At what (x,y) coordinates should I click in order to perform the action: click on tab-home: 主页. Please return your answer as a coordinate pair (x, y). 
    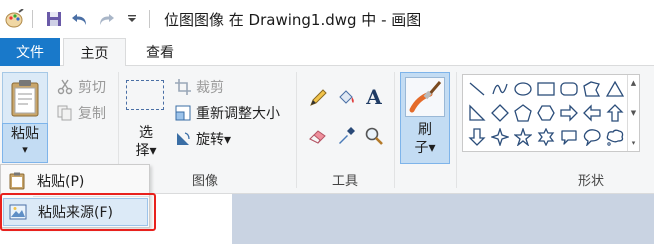
    Looking at the image, I should click on (94, 52).